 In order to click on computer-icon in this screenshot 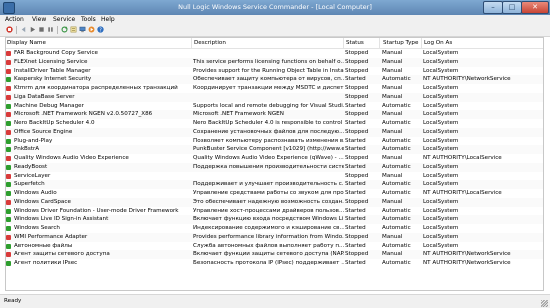, I will do `click(82, 29)`.